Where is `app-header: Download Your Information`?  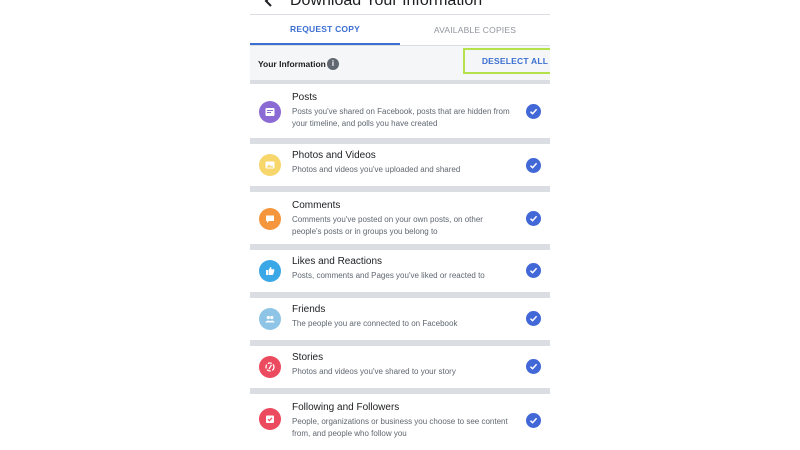 app-header: Download Your Information is located at coordinates (400, 7).